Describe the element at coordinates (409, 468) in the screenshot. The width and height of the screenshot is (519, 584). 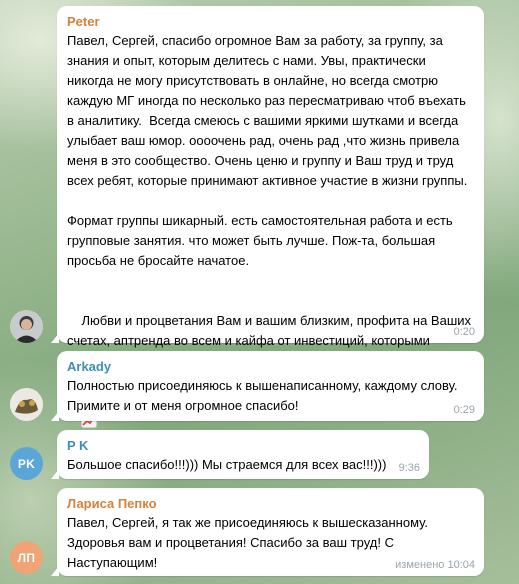
I see `message-time: 9:36` at that location.